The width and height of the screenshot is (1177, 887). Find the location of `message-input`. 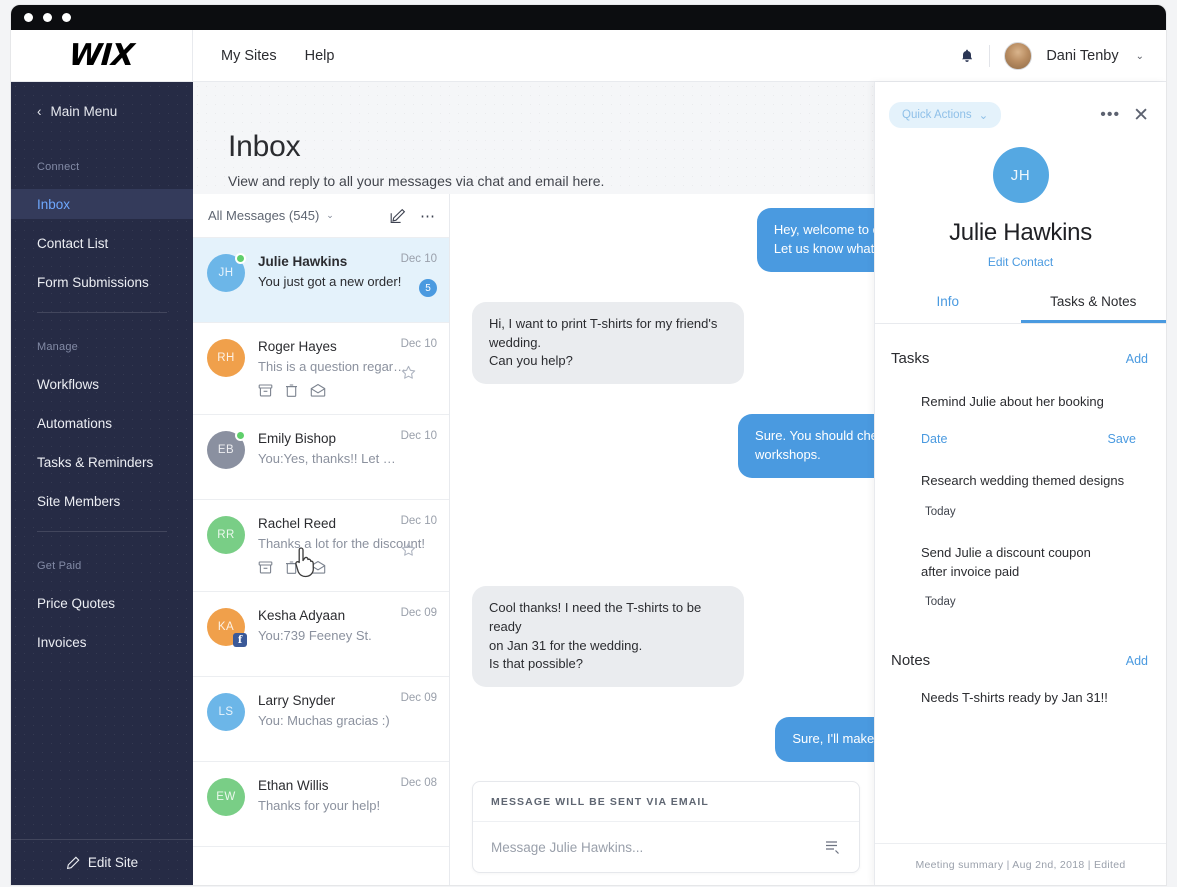

message-input is located at coordinates (657, 847).